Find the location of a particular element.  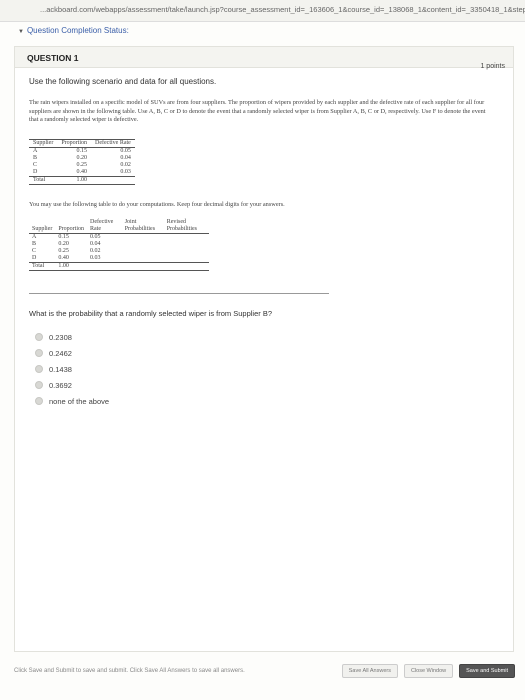

table2-header: Proportion is located at coordinates (71, 226).